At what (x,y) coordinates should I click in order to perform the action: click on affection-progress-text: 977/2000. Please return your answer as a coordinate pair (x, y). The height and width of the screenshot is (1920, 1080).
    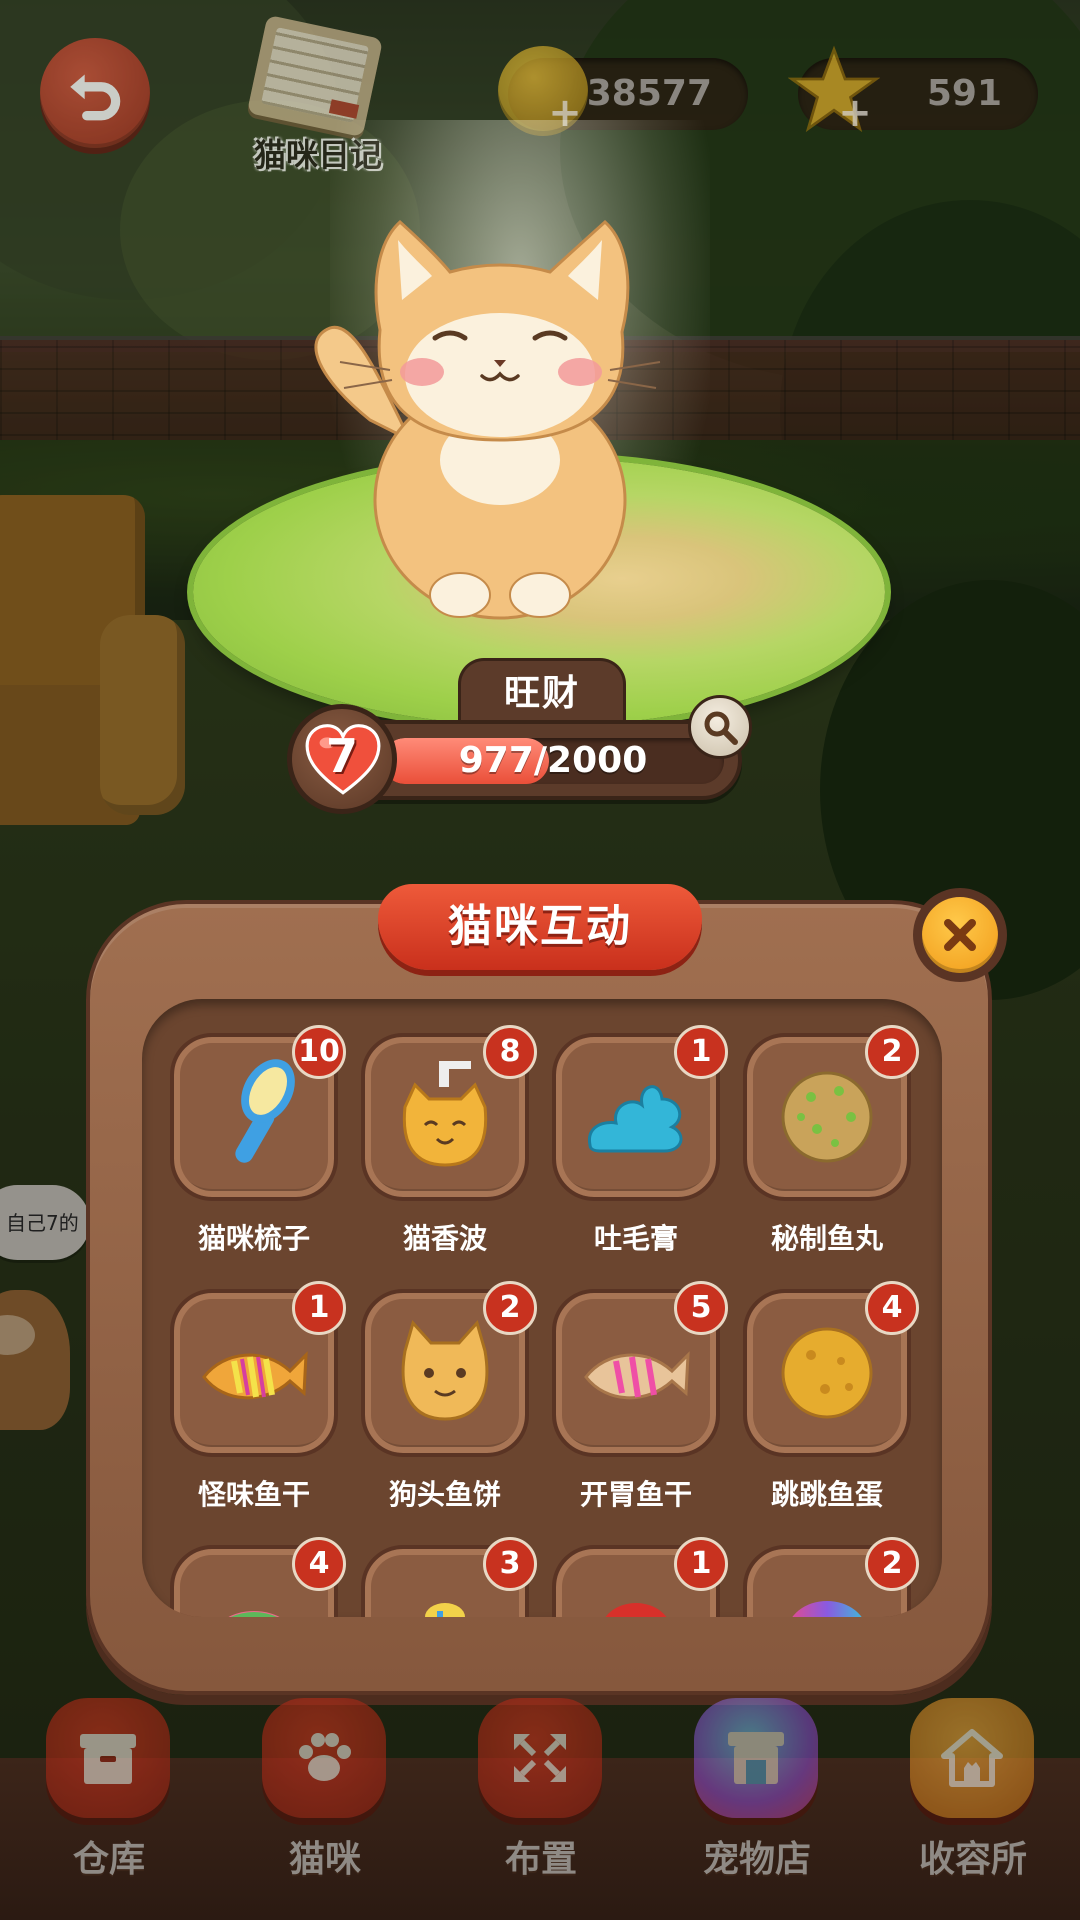
    Looking at the image, I should click on (553, 760).